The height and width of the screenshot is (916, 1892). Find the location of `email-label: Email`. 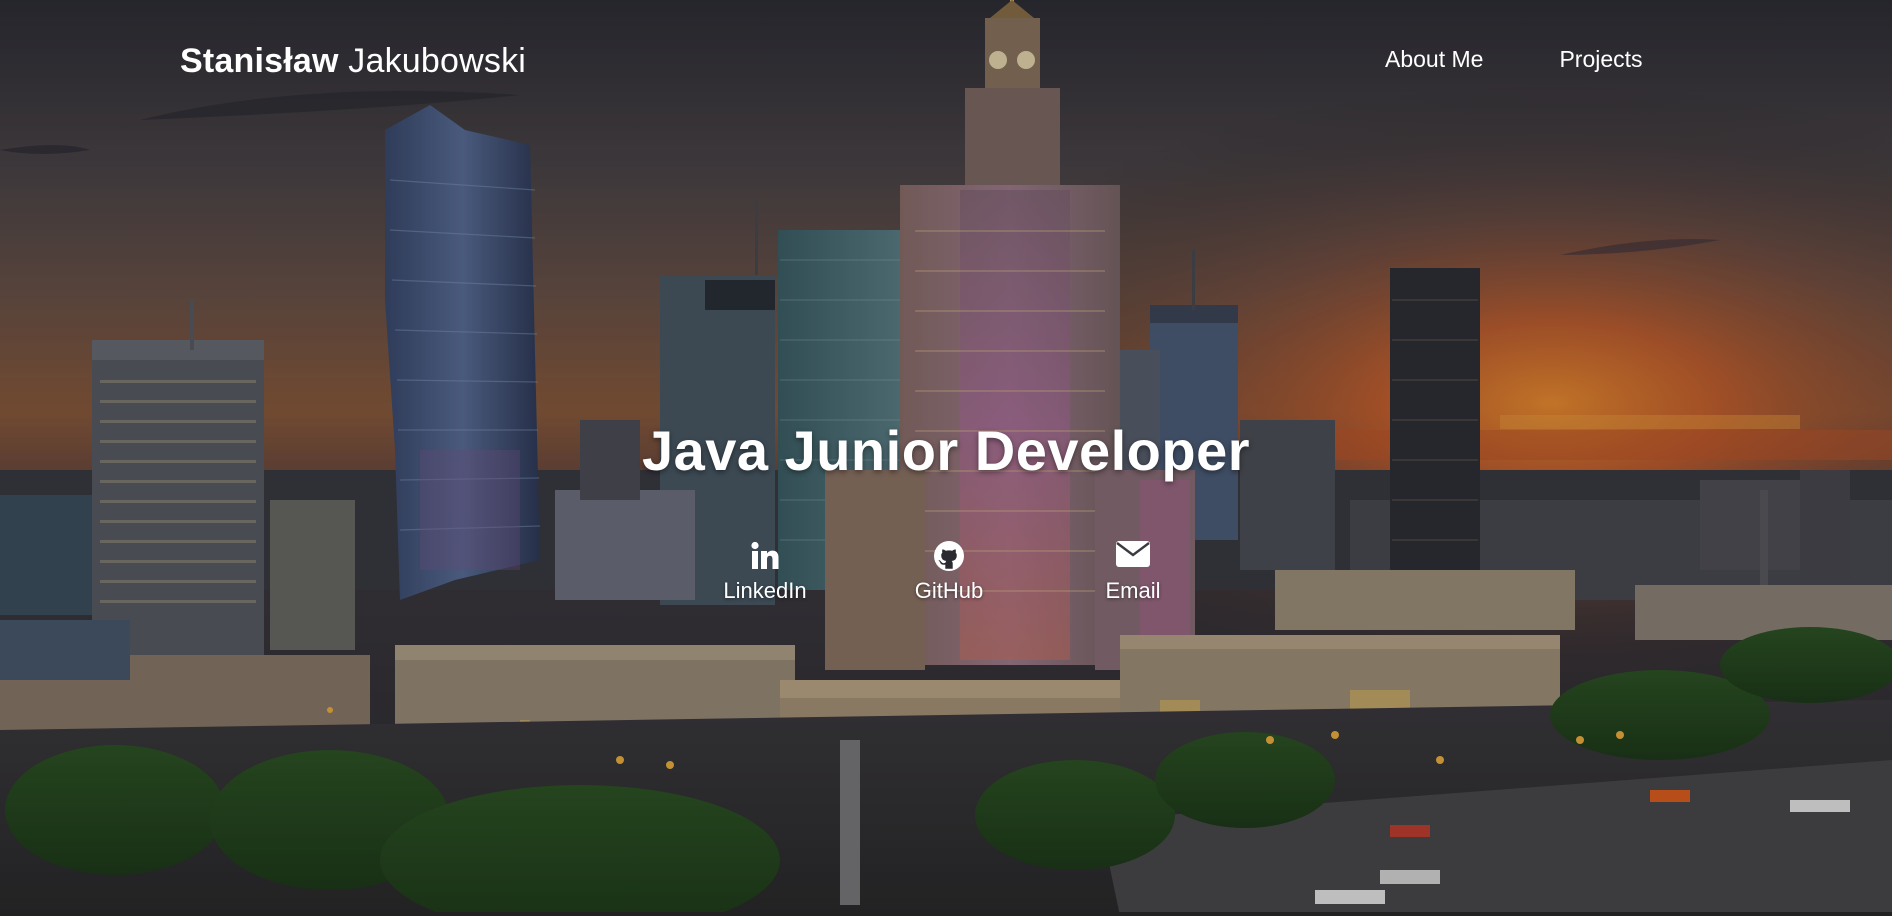

email-label: Email is located at coordinates (1133, 590).